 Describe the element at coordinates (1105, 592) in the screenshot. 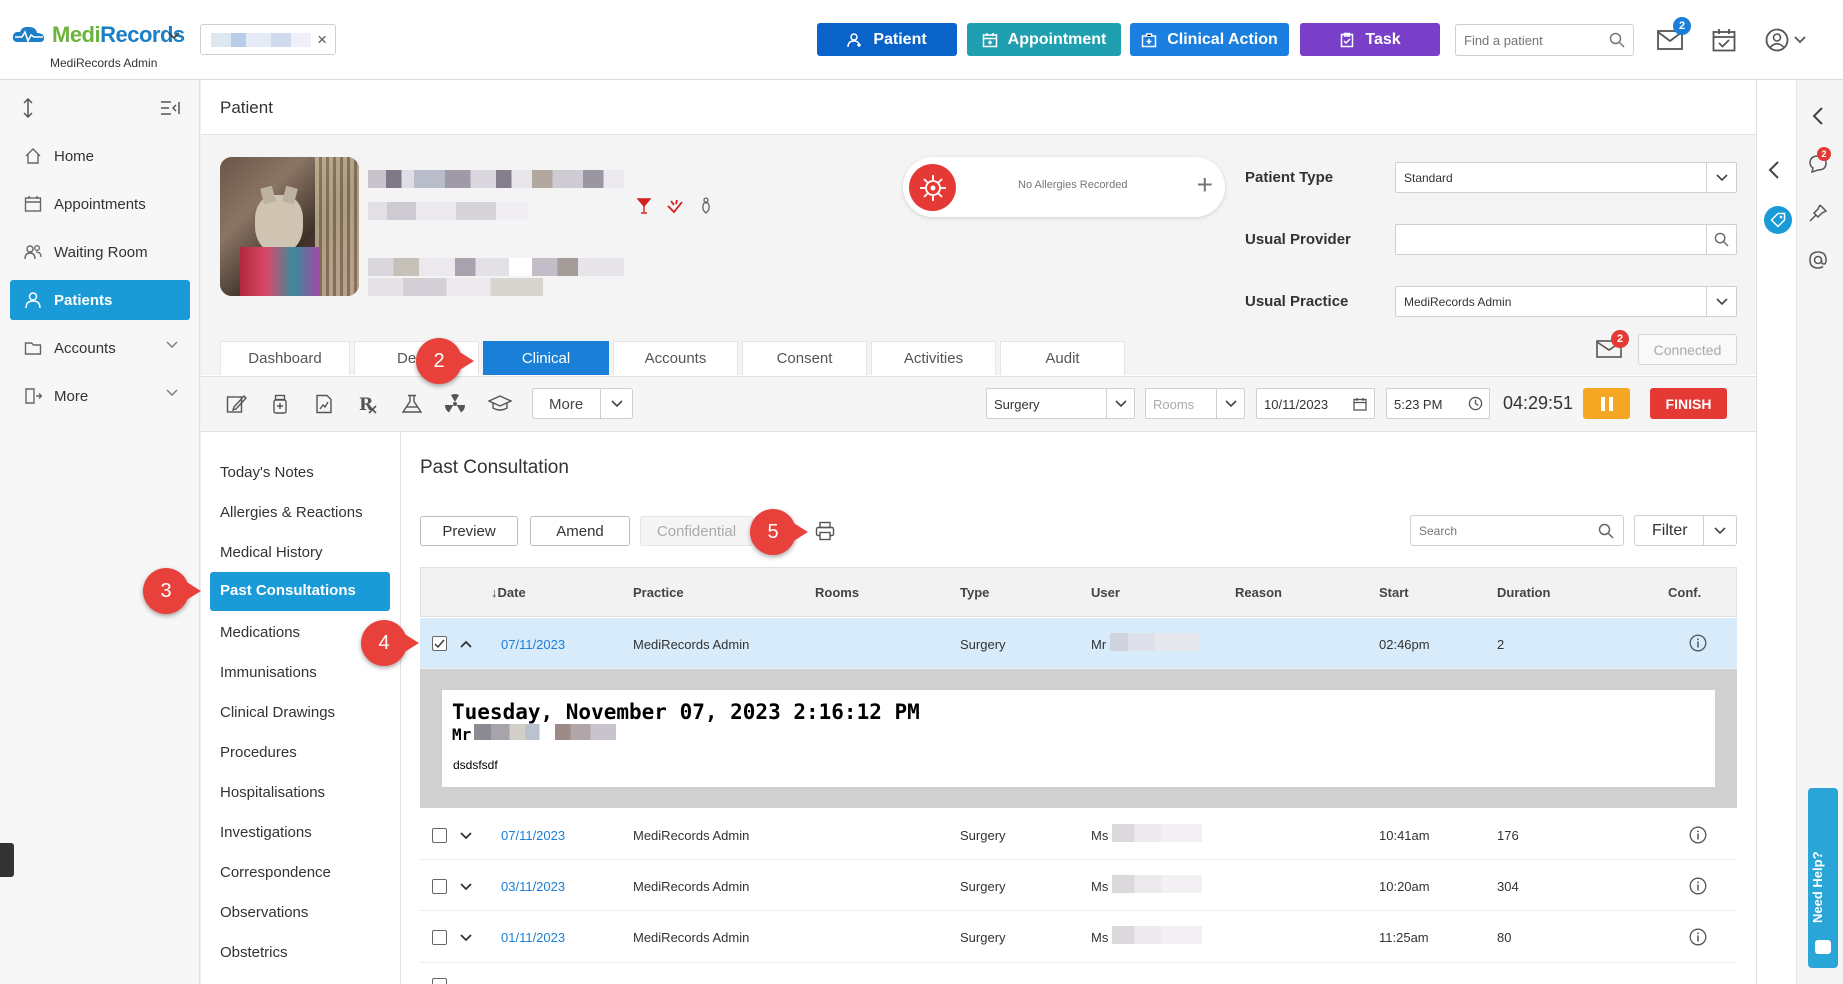

I see `column-user: User` at that location.